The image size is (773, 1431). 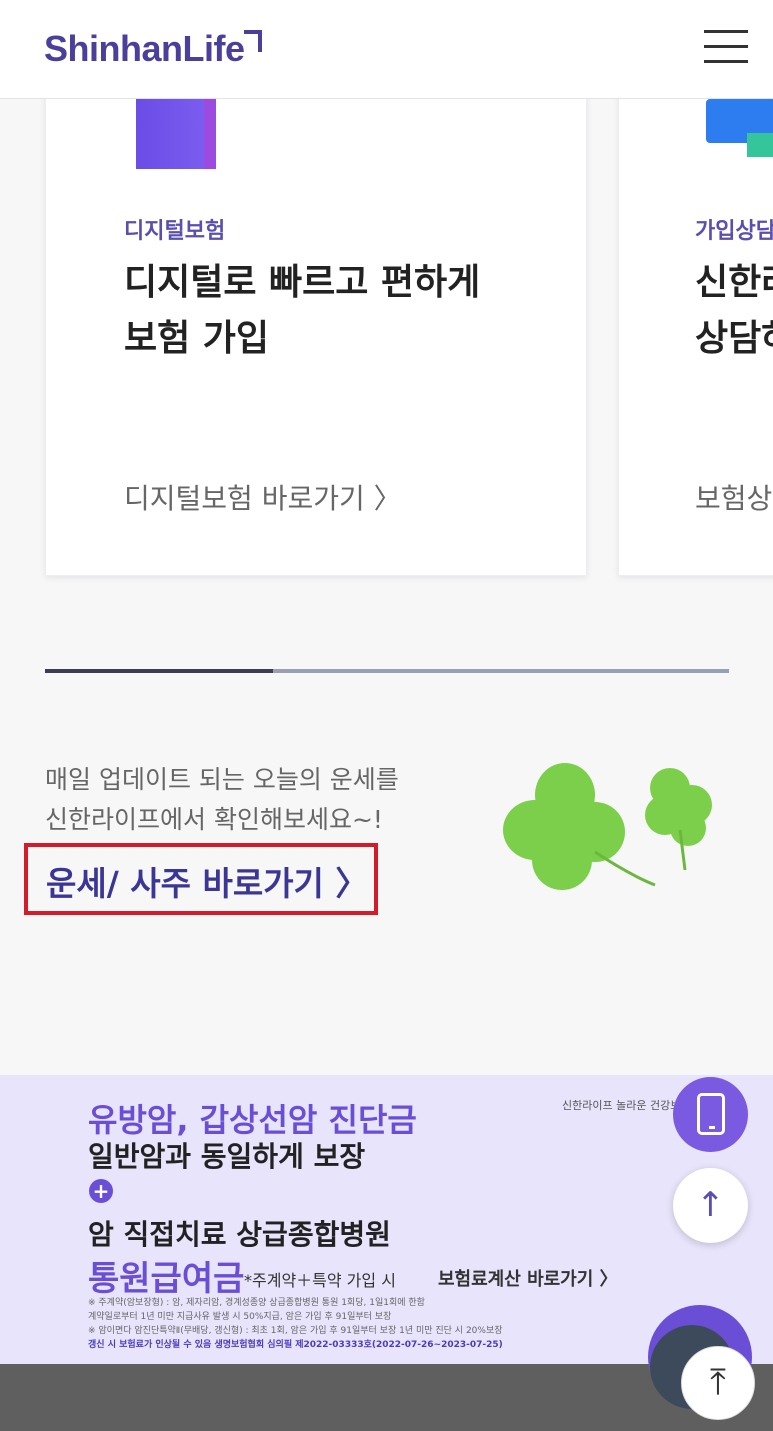 What do you see at coordinates (144, 49) in the screenshot?
I see `shinhanlife-logo: ShinhanLife` at bounding box center [144, 49].